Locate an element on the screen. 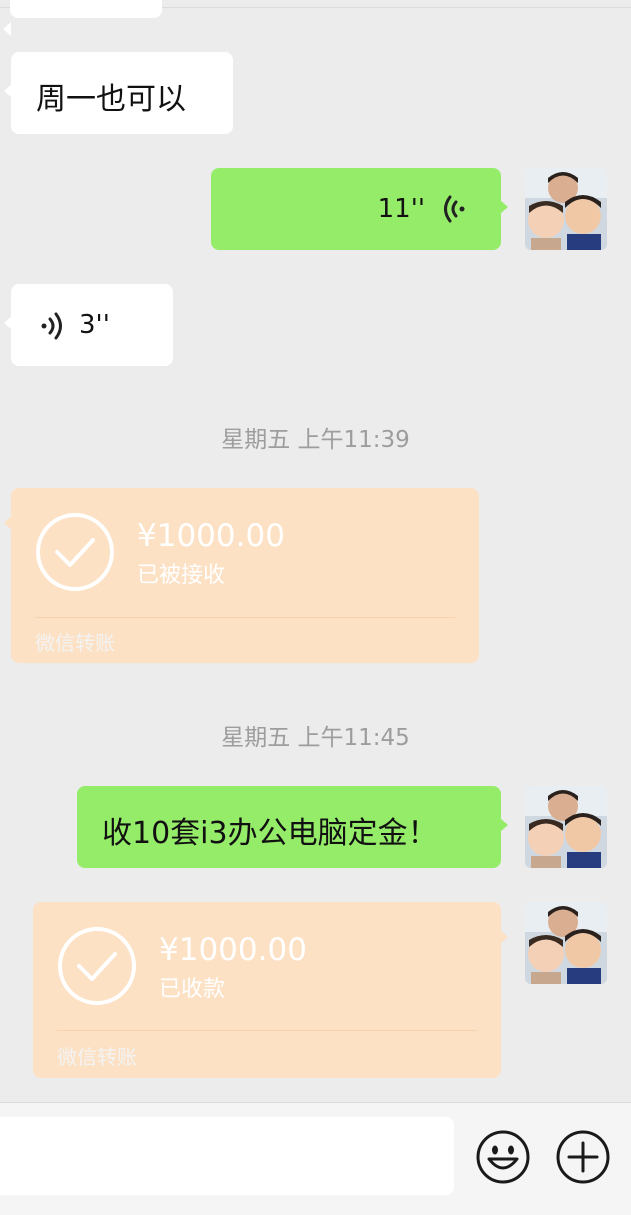  plus-circle-icon is located at coordinates (583, 1157).